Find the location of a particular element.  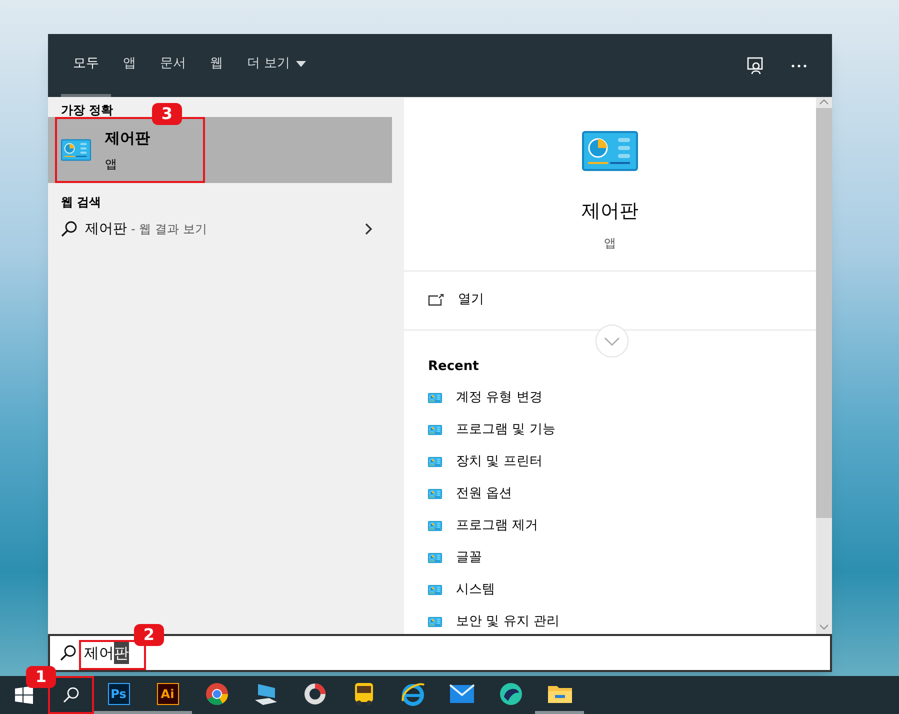

result-title: 제어판 is located at coordinates (127, 138).